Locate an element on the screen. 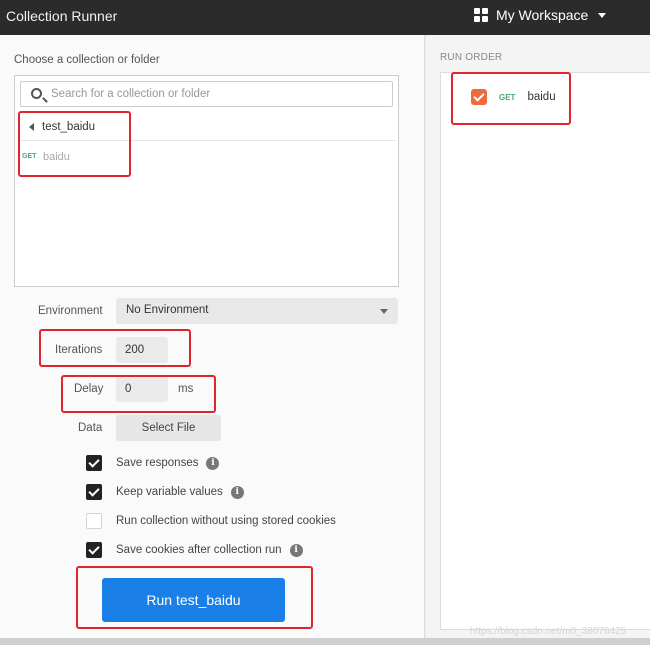  save-responses-checkbox is located at coordinates (94, 463).